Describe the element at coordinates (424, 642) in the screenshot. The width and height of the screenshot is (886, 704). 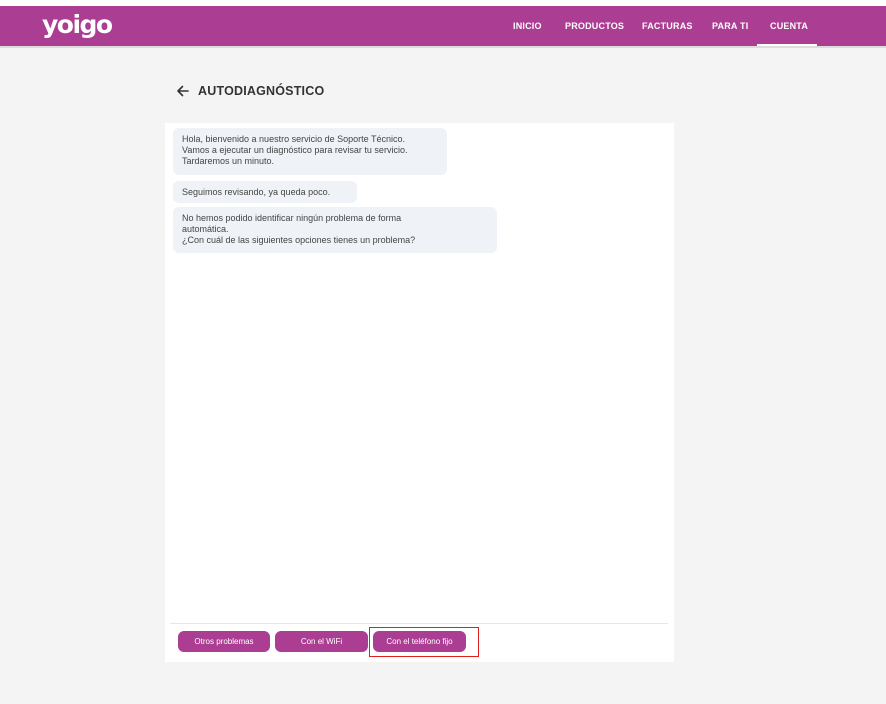
I see `highlight-box` at that location.